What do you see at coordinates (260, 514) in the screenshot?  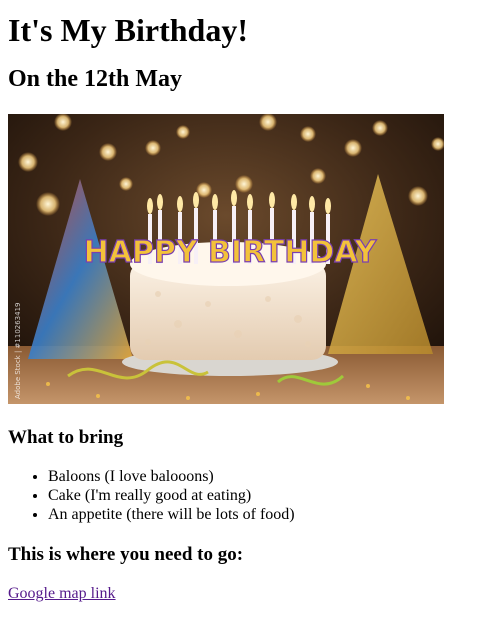 I see `list-item: An appetite (there will be lots of food)` at bounding box center [260, 514].